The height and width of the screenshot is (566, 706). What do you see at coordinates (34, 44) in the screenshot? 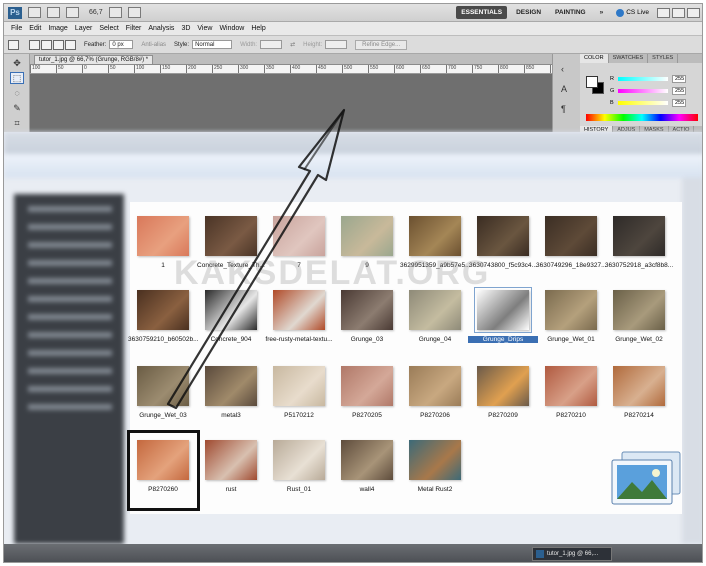
I see `new-selection-icon` at bounding box center [34, 44].